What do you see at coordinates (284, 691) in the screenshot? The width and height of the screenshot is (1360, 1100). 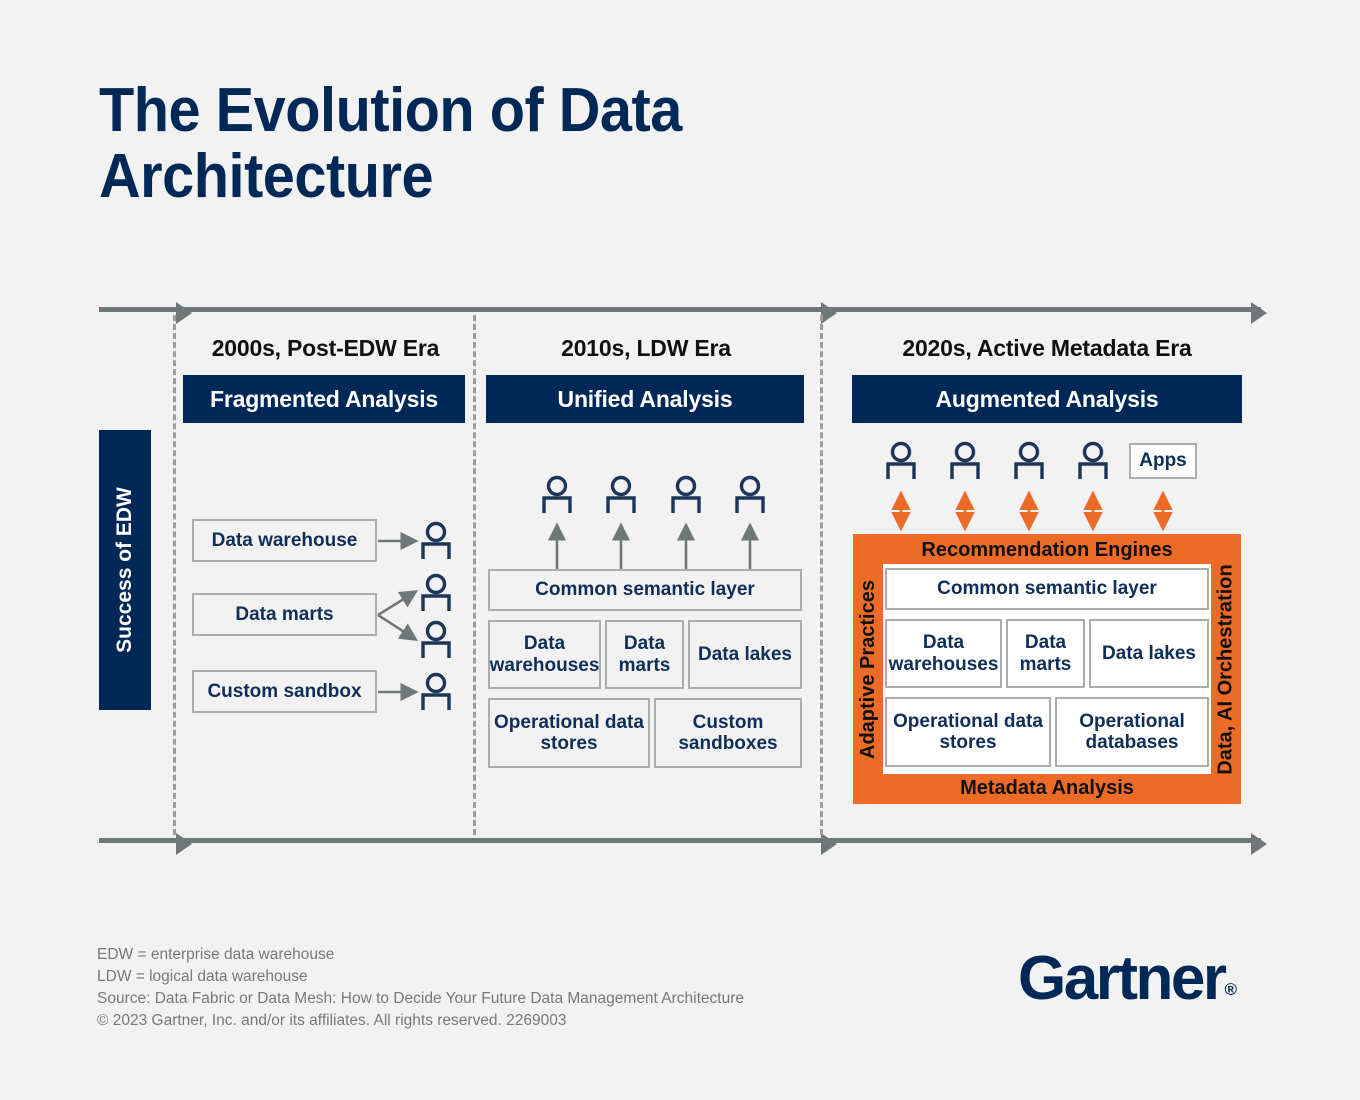 I see `node-custom-sandbox: Custom sandbox` at bounding box center [284, 691].